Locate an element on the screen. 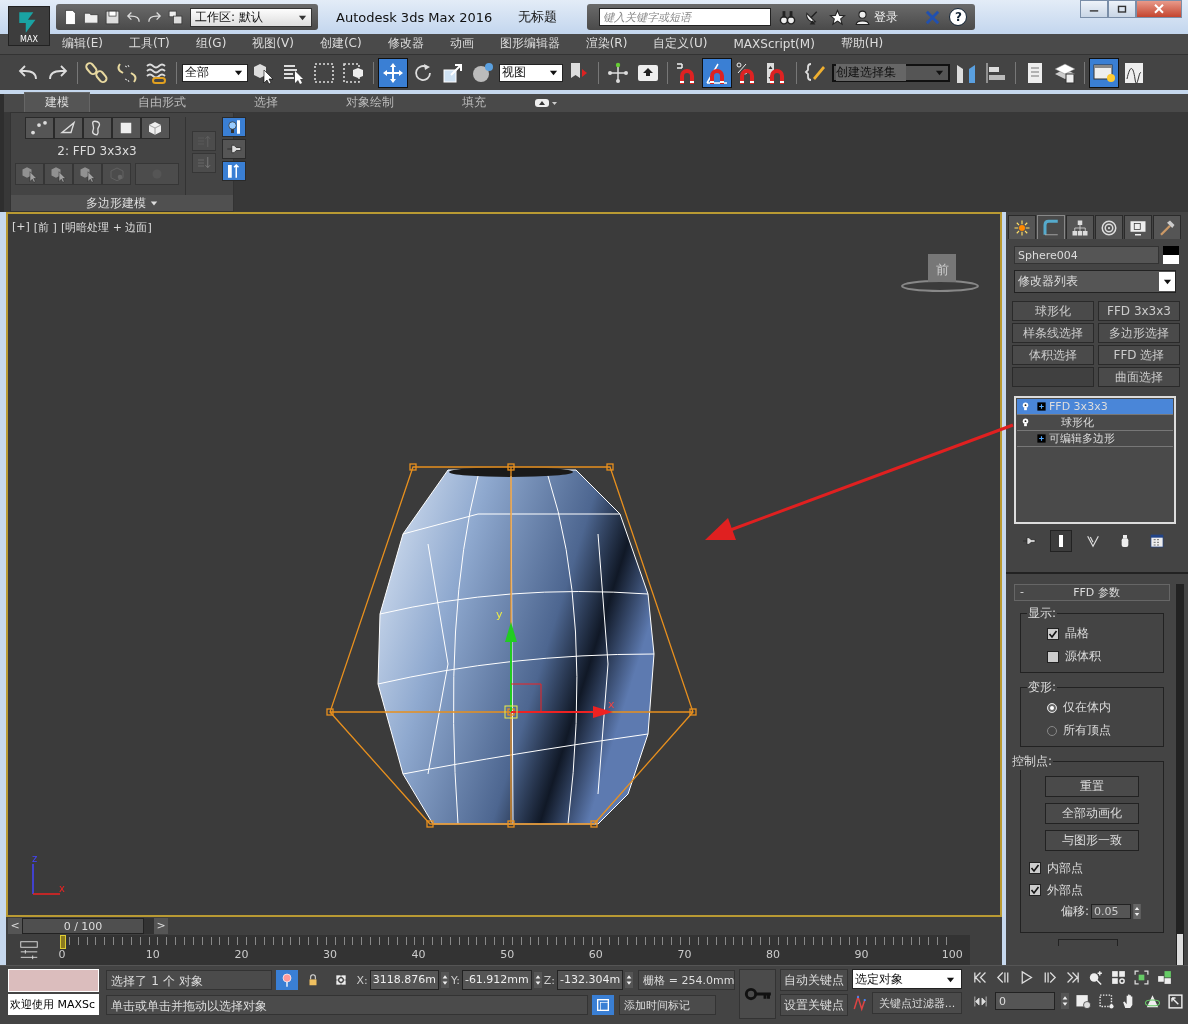  checkbox-label: 内部点 is located at coordinates (1065, 868).